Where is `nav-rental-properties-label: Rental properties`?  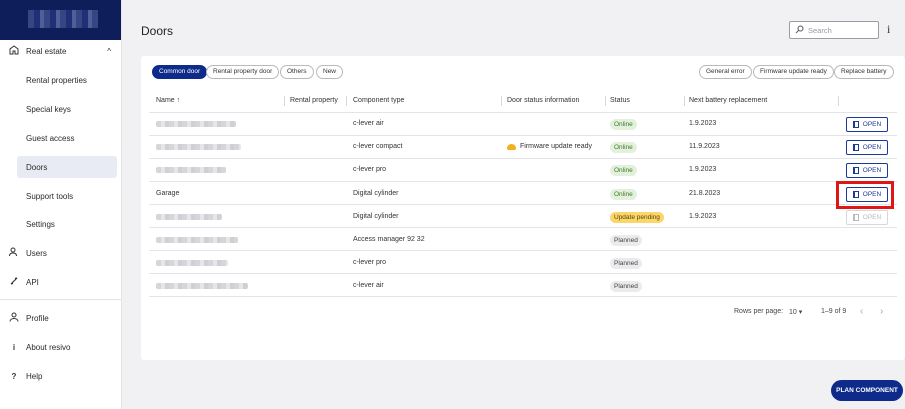
nav-rental-properties-label: Rental properties is located at coordinates (56, 80).